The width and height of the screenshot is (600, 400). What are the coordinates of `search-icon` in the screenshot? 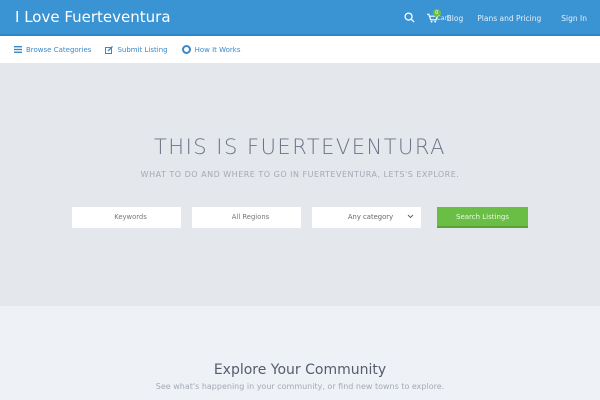 It's located at (409, 18).